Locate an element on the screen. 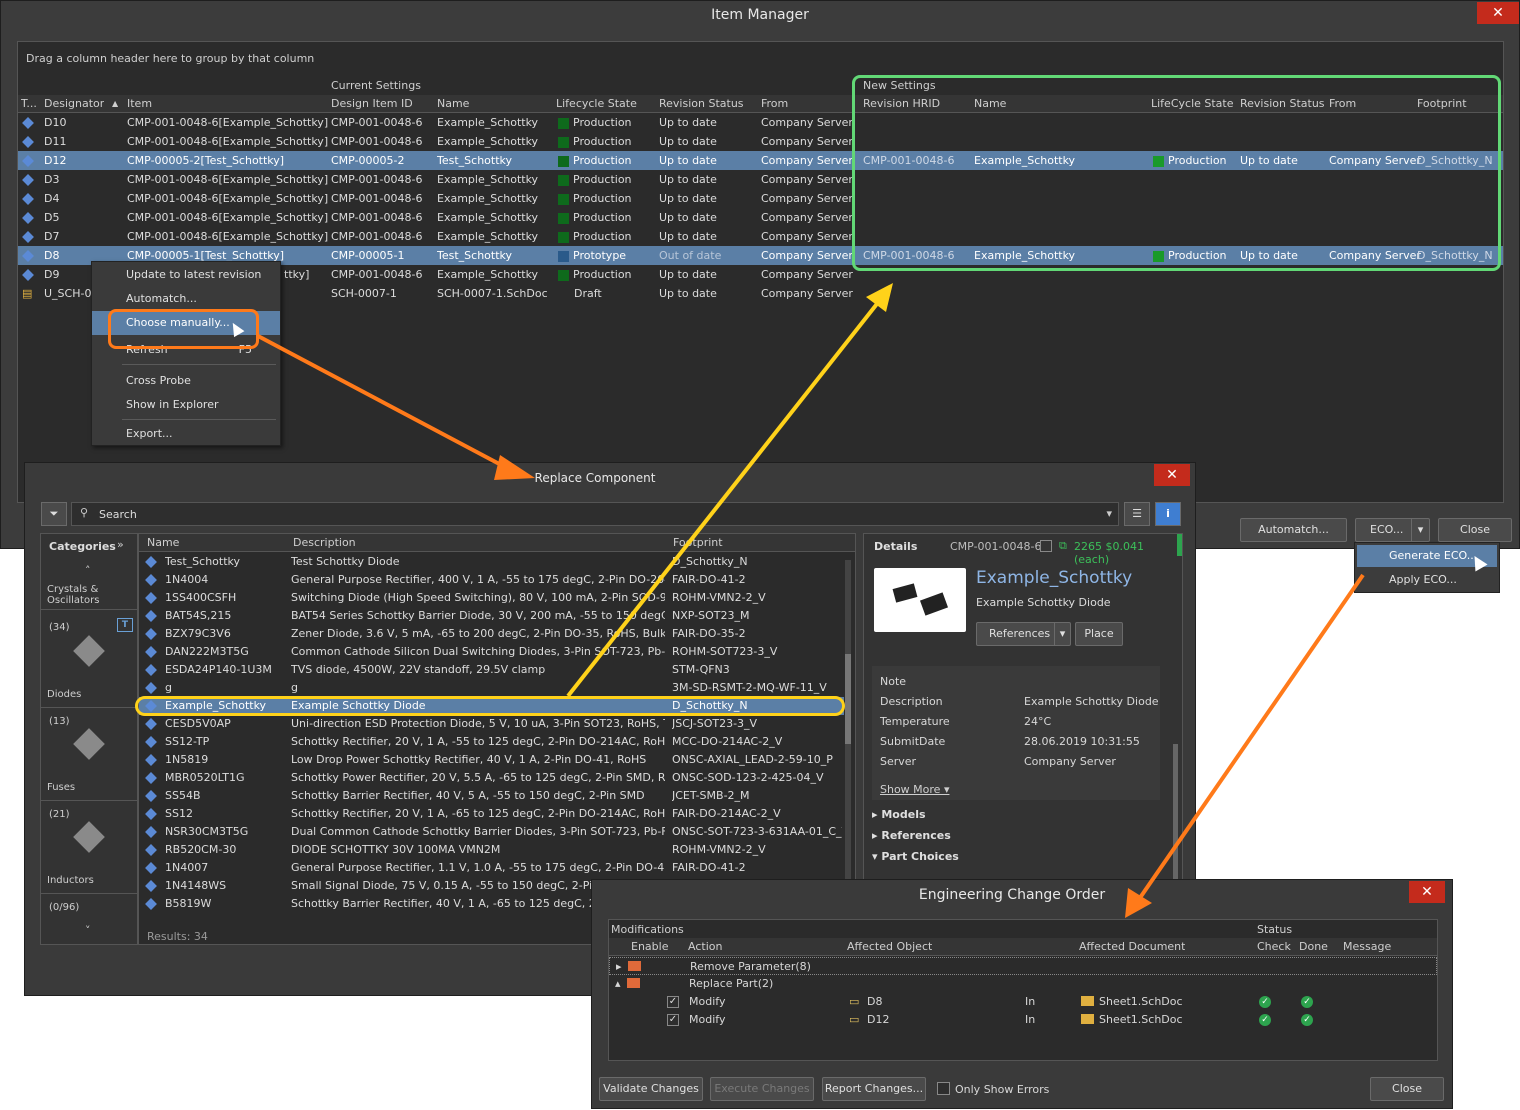  details-stock: 2265 $0.041 (each) is located at coordinates (1109, 553).